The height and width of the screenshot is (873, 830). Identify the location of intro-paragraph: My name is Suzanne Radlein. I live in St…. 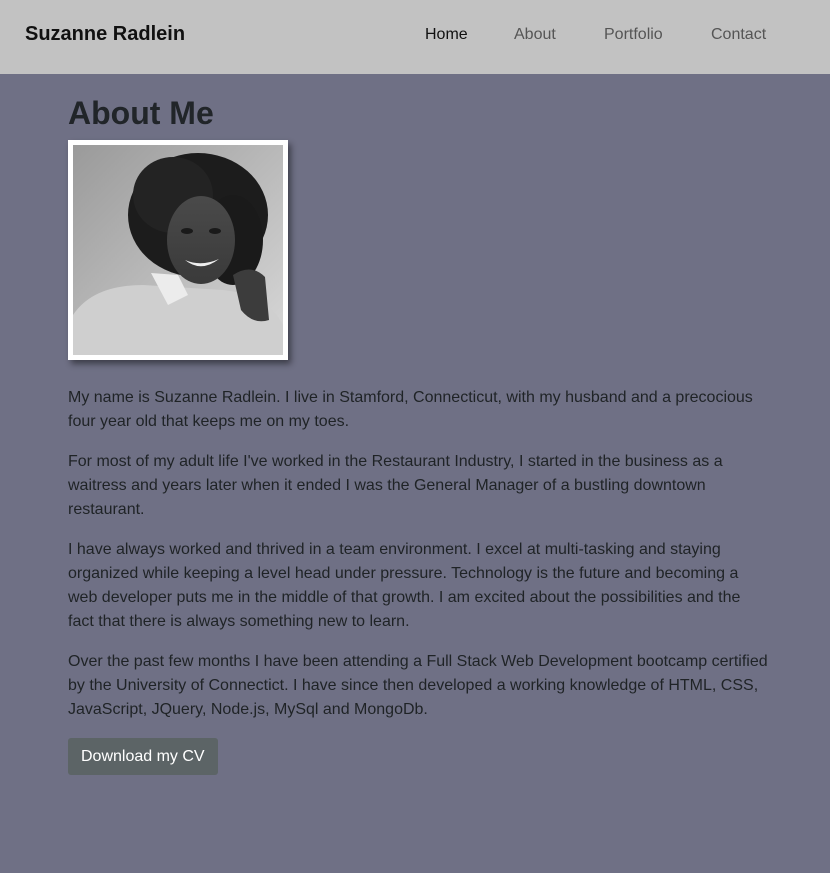
(410, 409).